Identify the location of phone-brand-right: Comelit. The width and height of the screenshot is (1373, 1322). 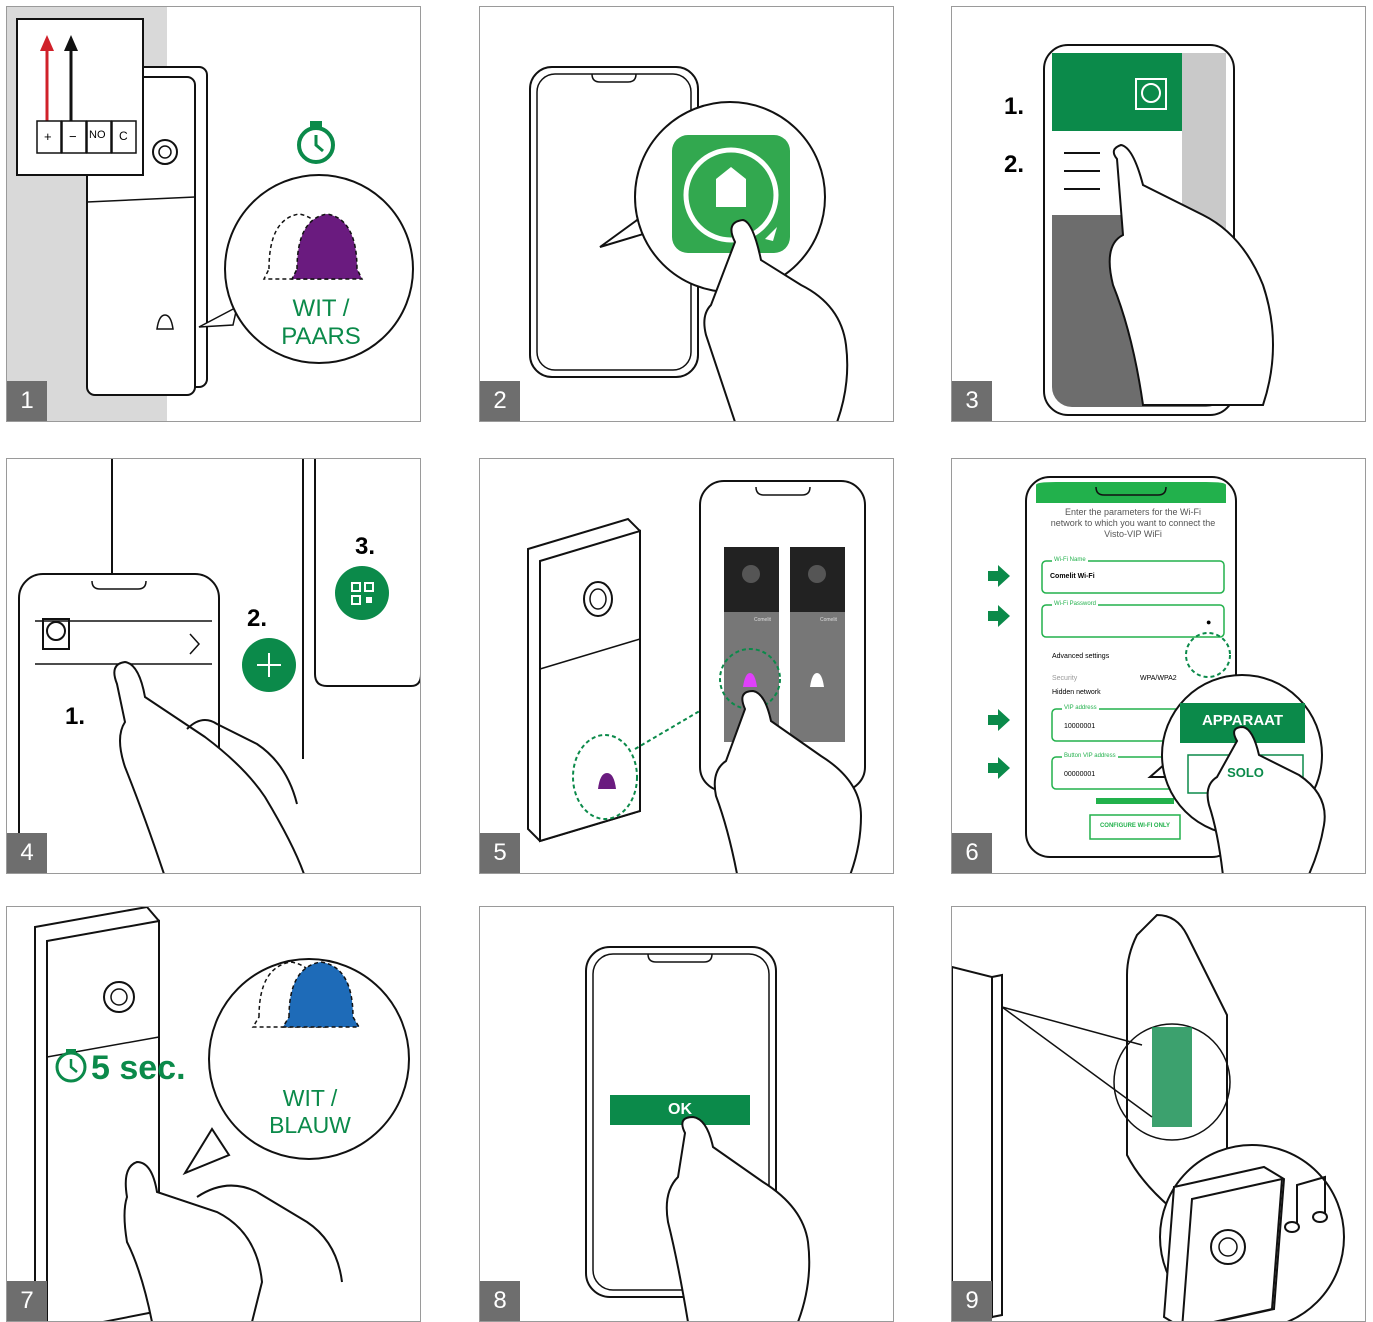
(828, 620).